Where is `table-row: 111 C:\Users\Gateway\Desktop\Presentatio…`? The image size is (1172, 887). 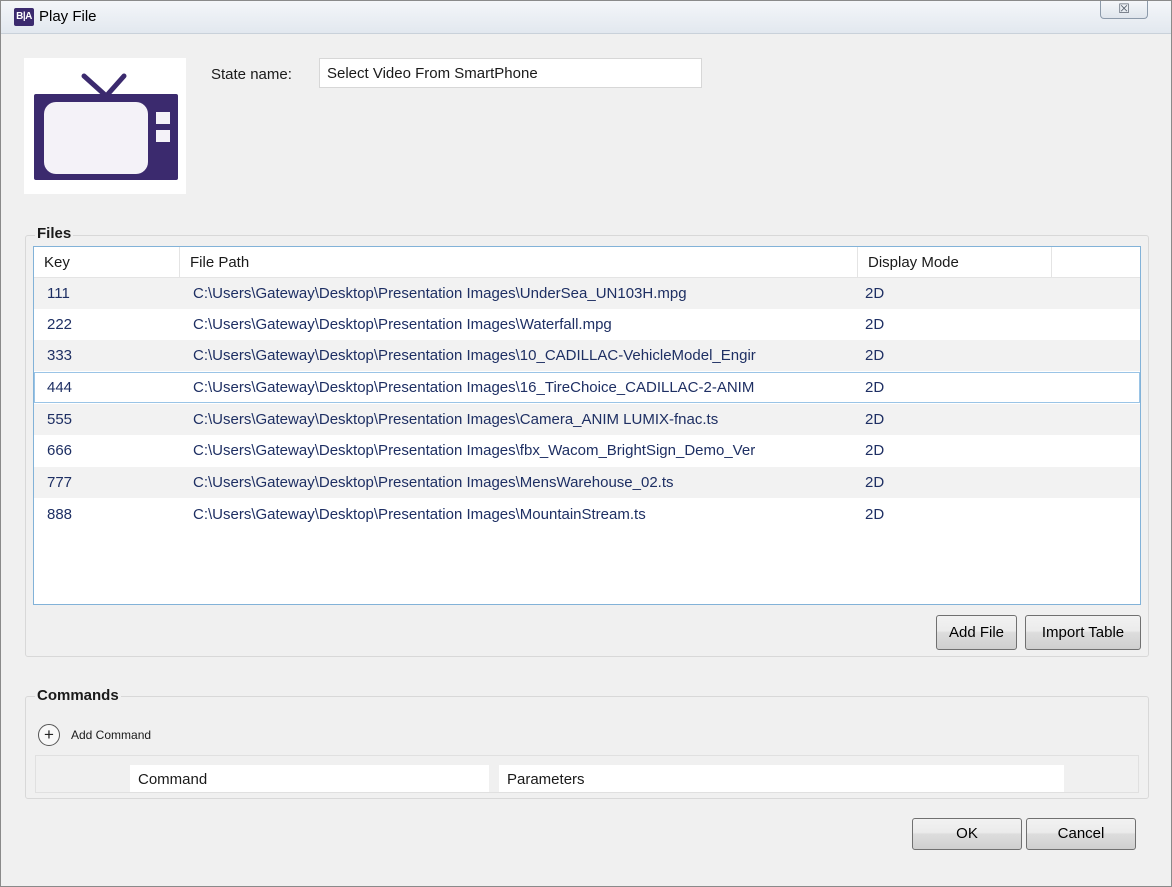
table-row: 111 C:\Users\Gateway\Desktop\Presentatio… is located at coordinates (587, 293).